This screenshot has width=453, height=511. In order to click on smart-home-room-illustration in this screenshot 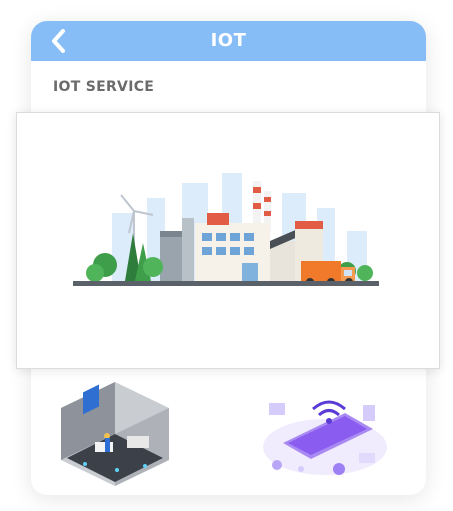, I will do `click(115, 434)`.